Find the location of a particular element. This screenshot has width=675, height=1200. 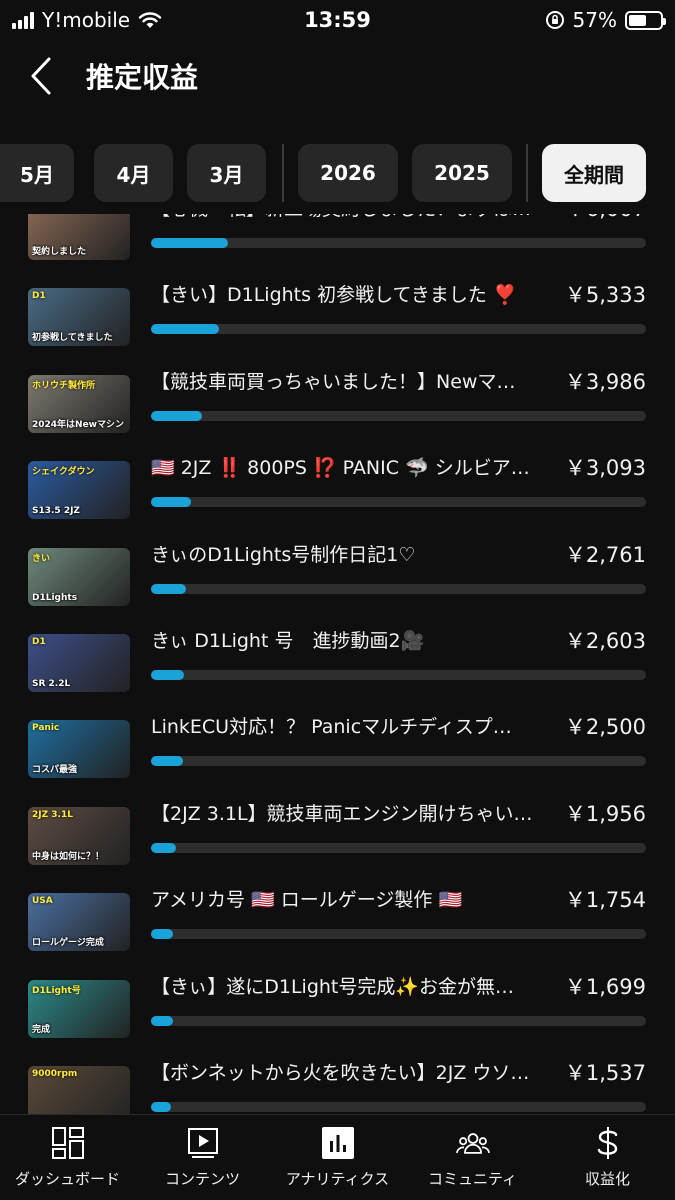

chip-2025: 2025 is located at coordinates (462, 173).